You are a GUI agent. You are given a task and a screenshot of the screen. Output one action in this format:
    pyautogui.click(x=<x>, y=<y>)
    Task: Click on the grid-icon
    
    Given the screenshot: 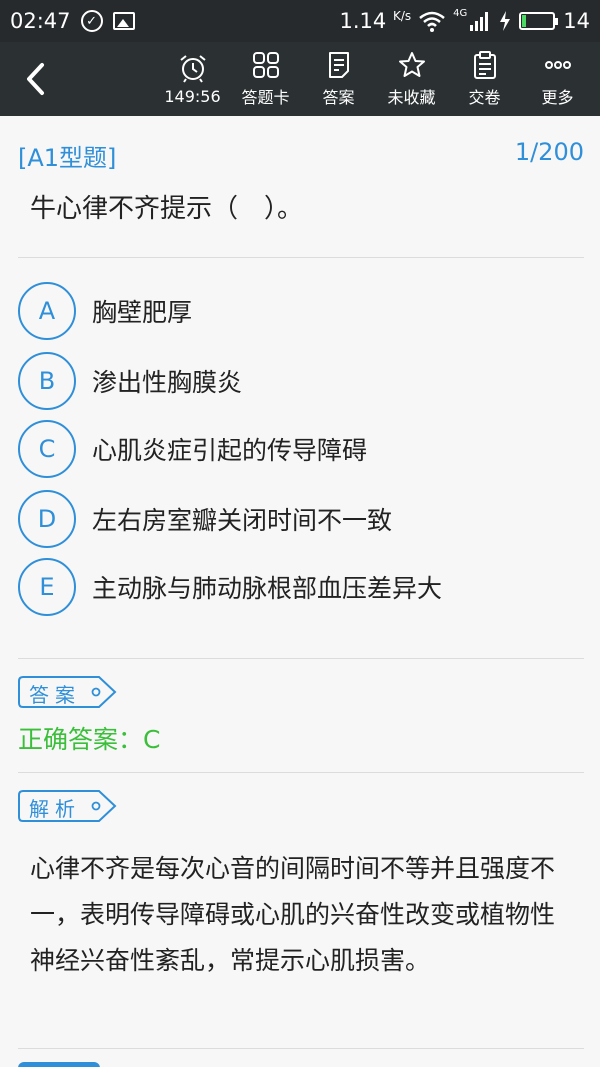 What is the action you would take?
    pyautogui.click(x=265, y=65)
    